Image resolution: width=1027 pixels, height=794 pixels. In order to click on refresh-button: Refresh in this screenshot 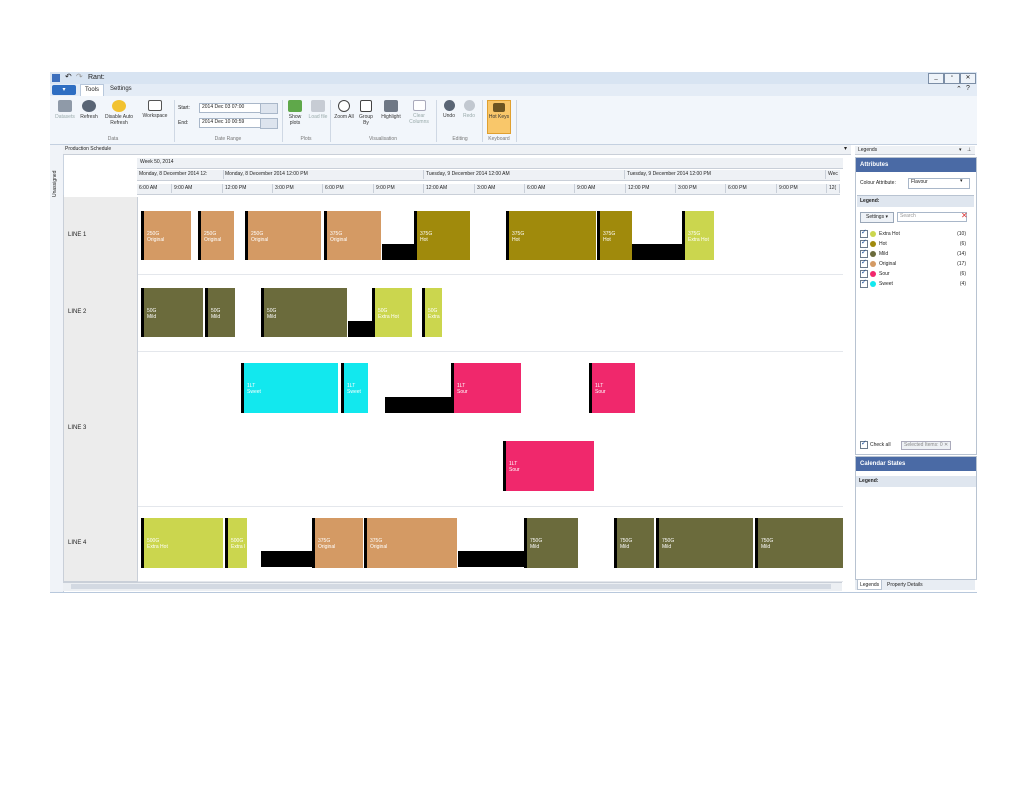, I will do `click(89, 110)`.